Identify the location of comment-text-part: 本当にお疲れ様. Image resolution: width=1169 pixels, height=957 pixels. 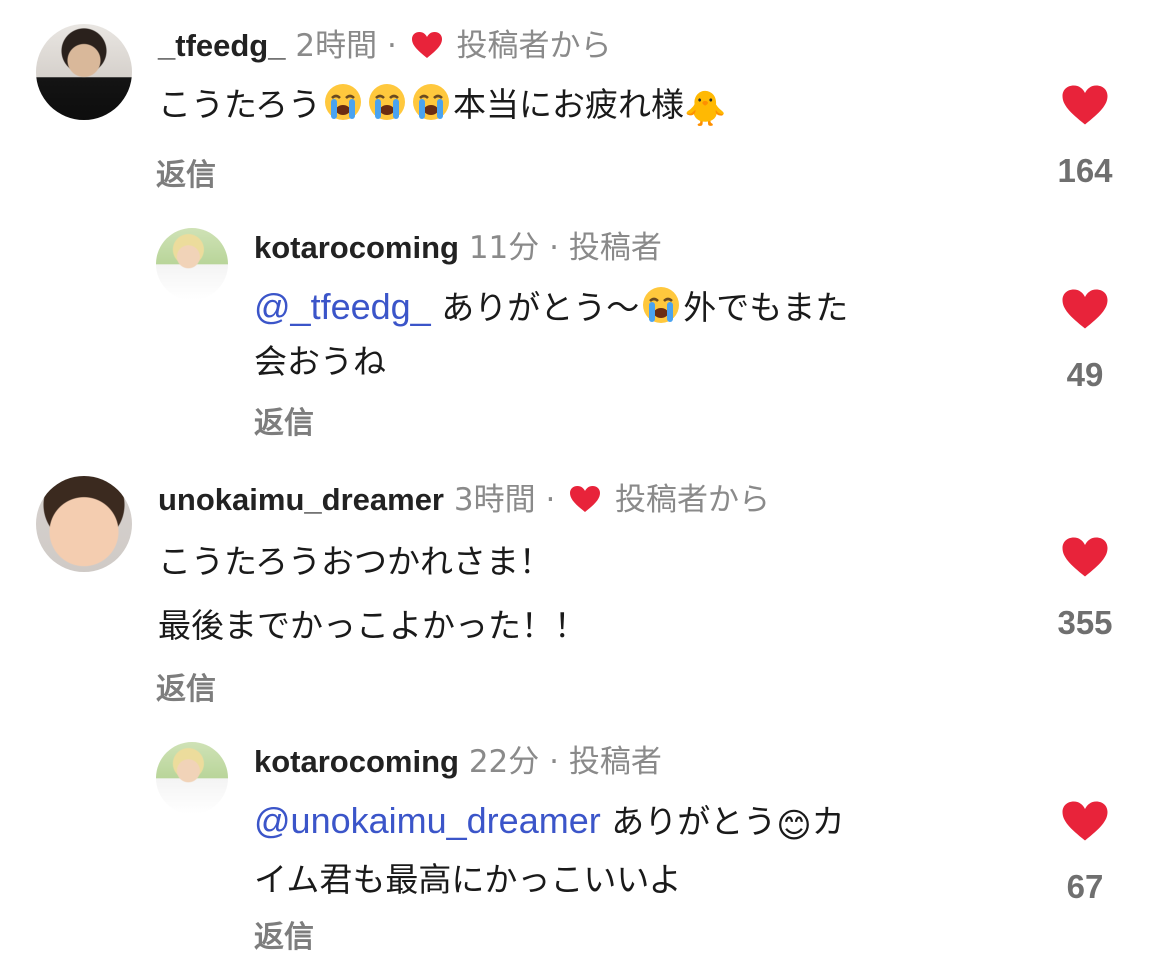
(569, 104).